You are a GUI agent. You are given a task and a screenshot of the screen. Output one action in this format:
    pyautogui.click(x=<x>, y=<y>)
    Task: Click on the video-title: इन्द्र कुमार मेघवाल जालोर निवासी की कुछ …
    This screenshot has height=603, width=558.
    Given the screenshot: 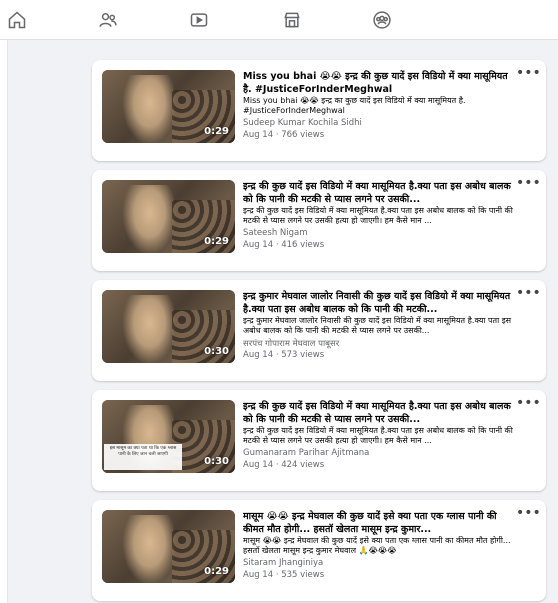 What is the action you would take?
    pyautogui.click(x=378, y=303)
    